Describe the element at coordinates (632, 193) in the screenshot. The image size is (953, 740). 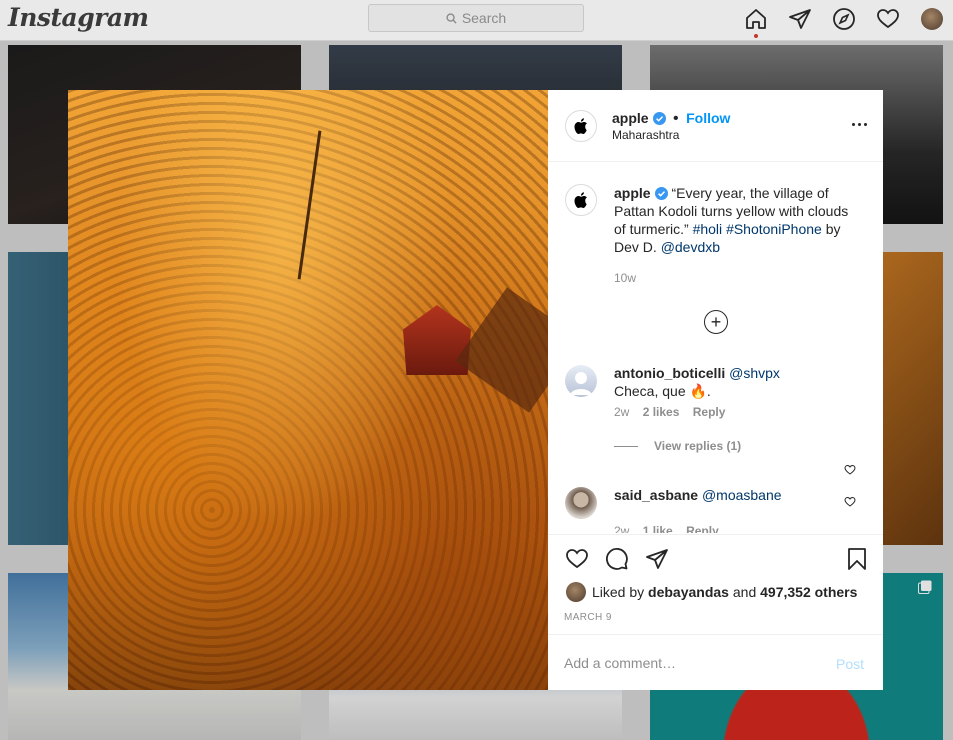
I see `caption-username: apple` at that location.